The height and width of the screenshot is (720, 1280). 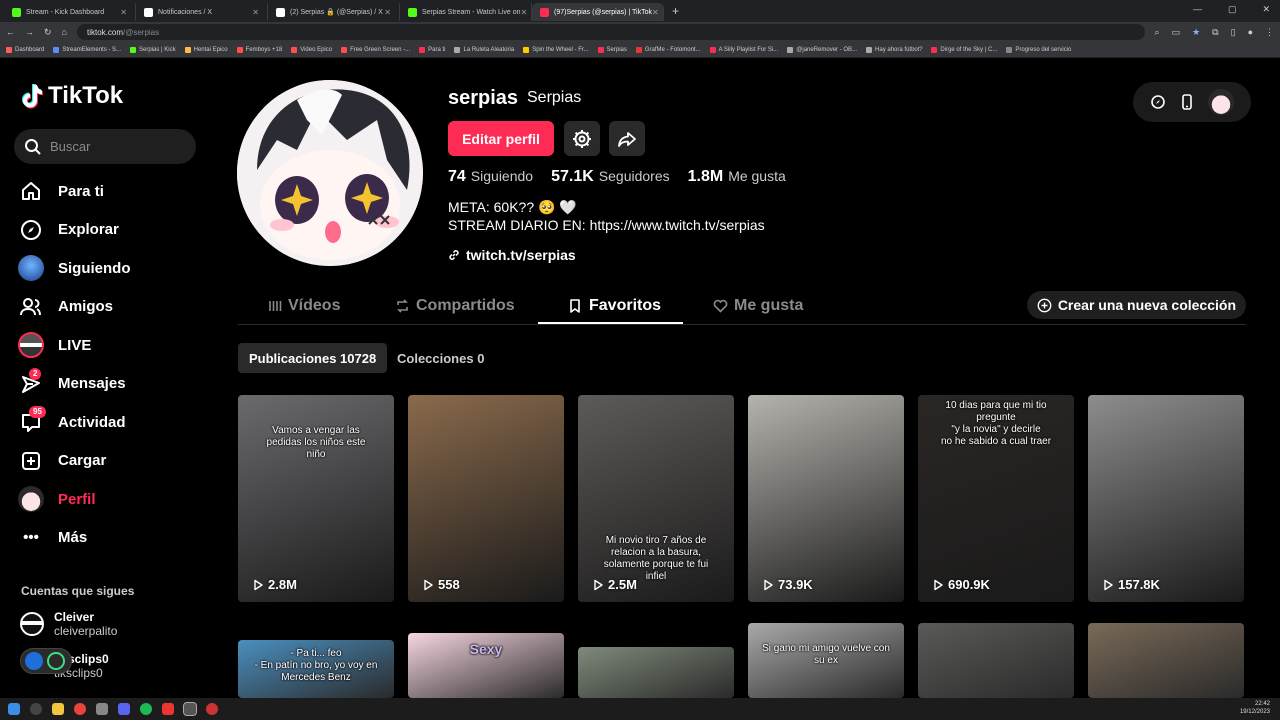 What do you see at coordinates (612, 49) in the screenshot?
I see `bookmark-item: Serpias` at bounding box center [612, 49].